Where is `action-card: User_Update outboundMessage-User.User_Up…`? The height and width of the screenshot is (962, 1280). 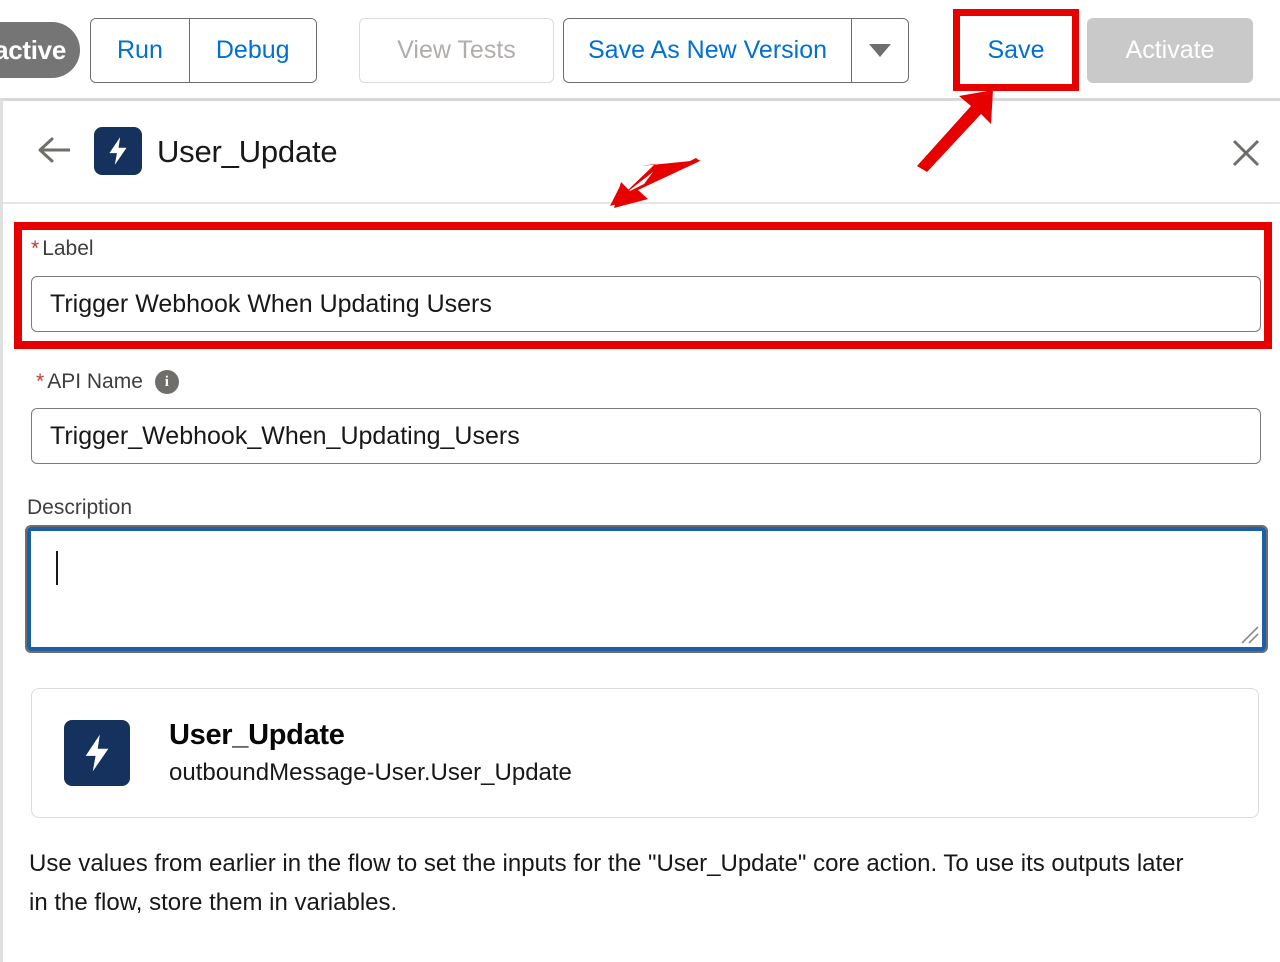 action-card: User_Update outboundMessage-User.User_Up… is located at coordinates (645, 753).